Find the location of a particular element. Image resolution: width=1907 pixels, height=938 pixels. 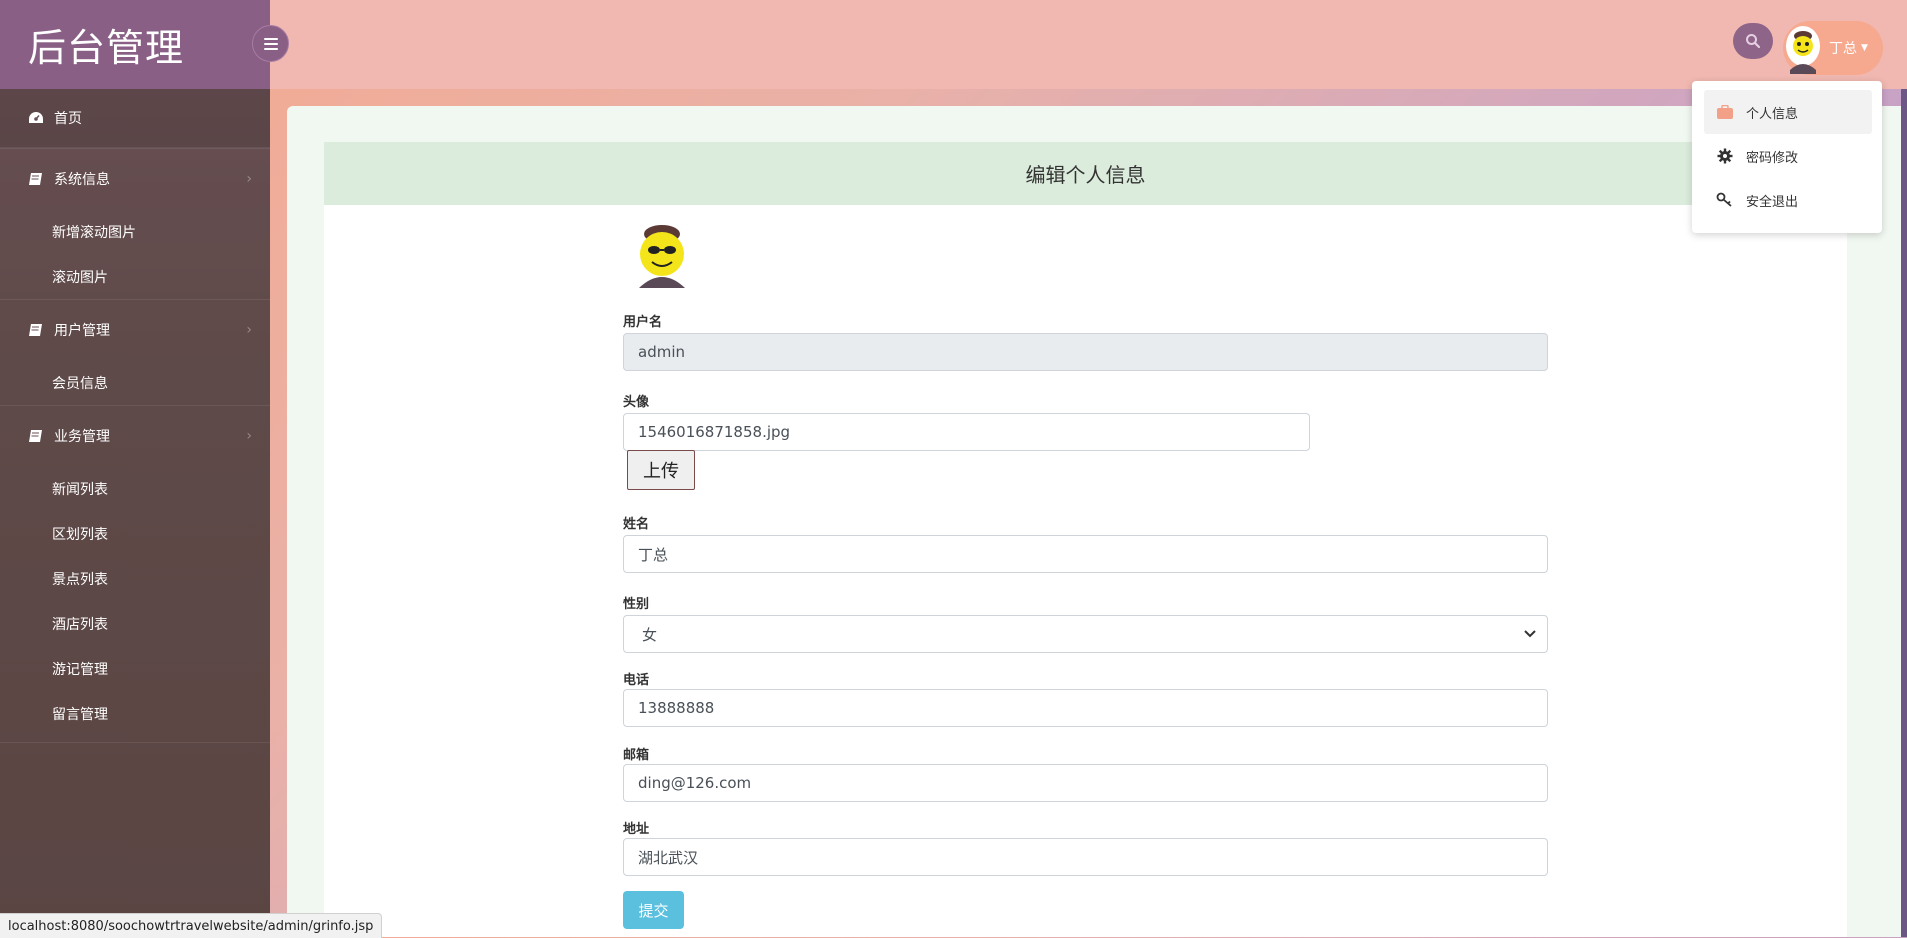

sidebar-toggle-button is located at coordinates (270, 43).